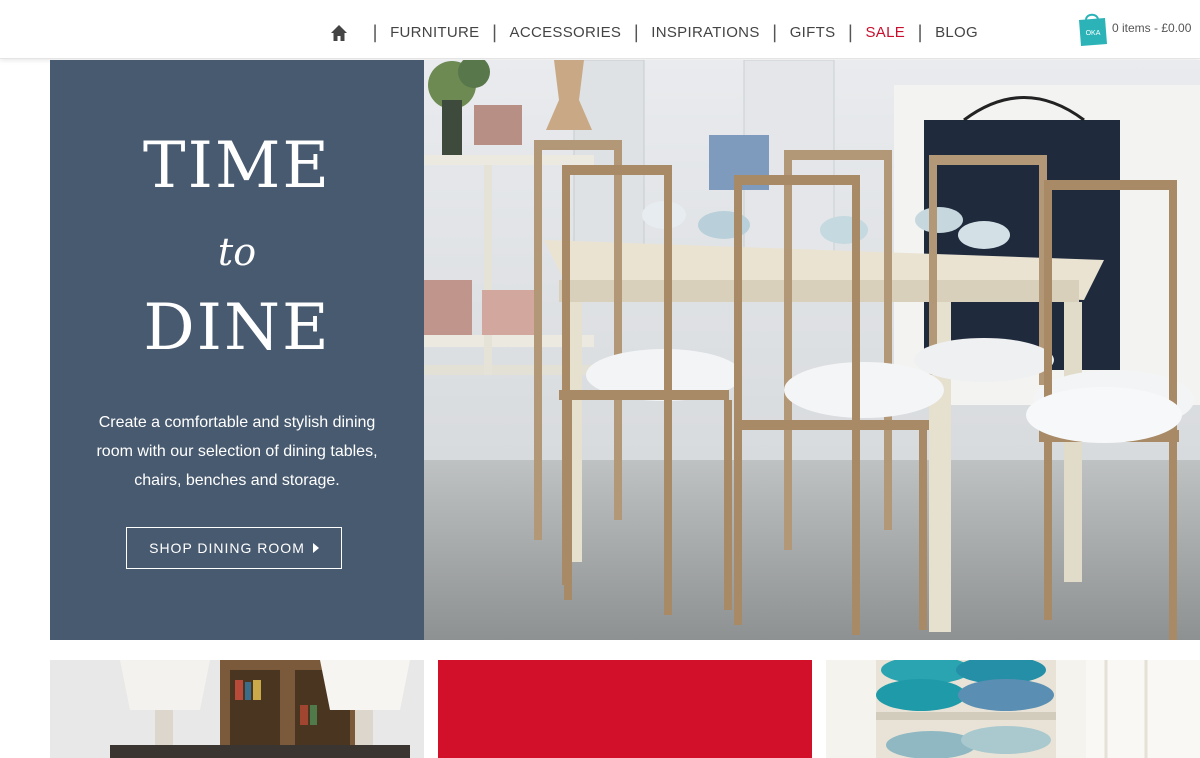 The width and height of the screenshot is (1200, 758). Describe the element at coordinates (705, 33) in the screenshot. I see `nav-item-inspirations: INSPIRATIONS` at that location.